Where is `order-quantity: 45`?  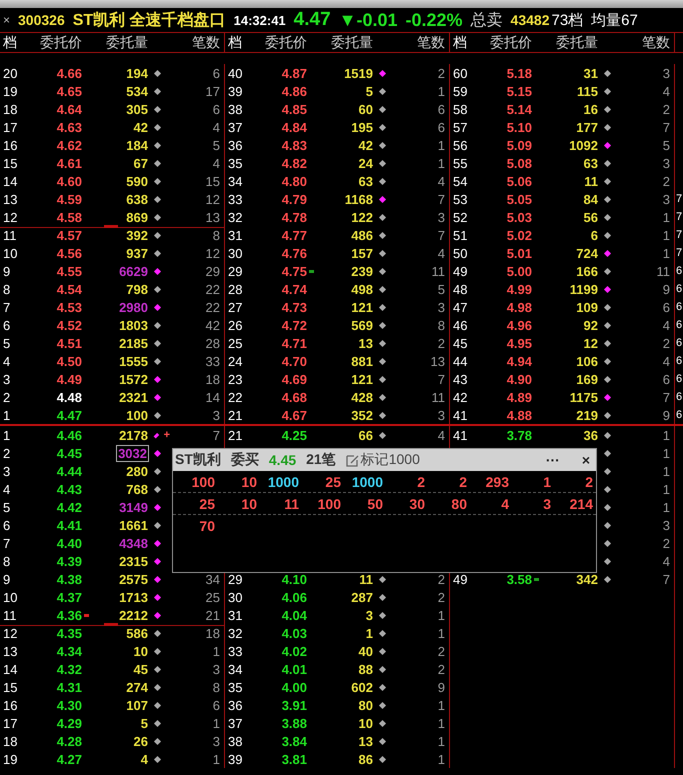 order-quantity: 45 is located at coordinates (141, 669).